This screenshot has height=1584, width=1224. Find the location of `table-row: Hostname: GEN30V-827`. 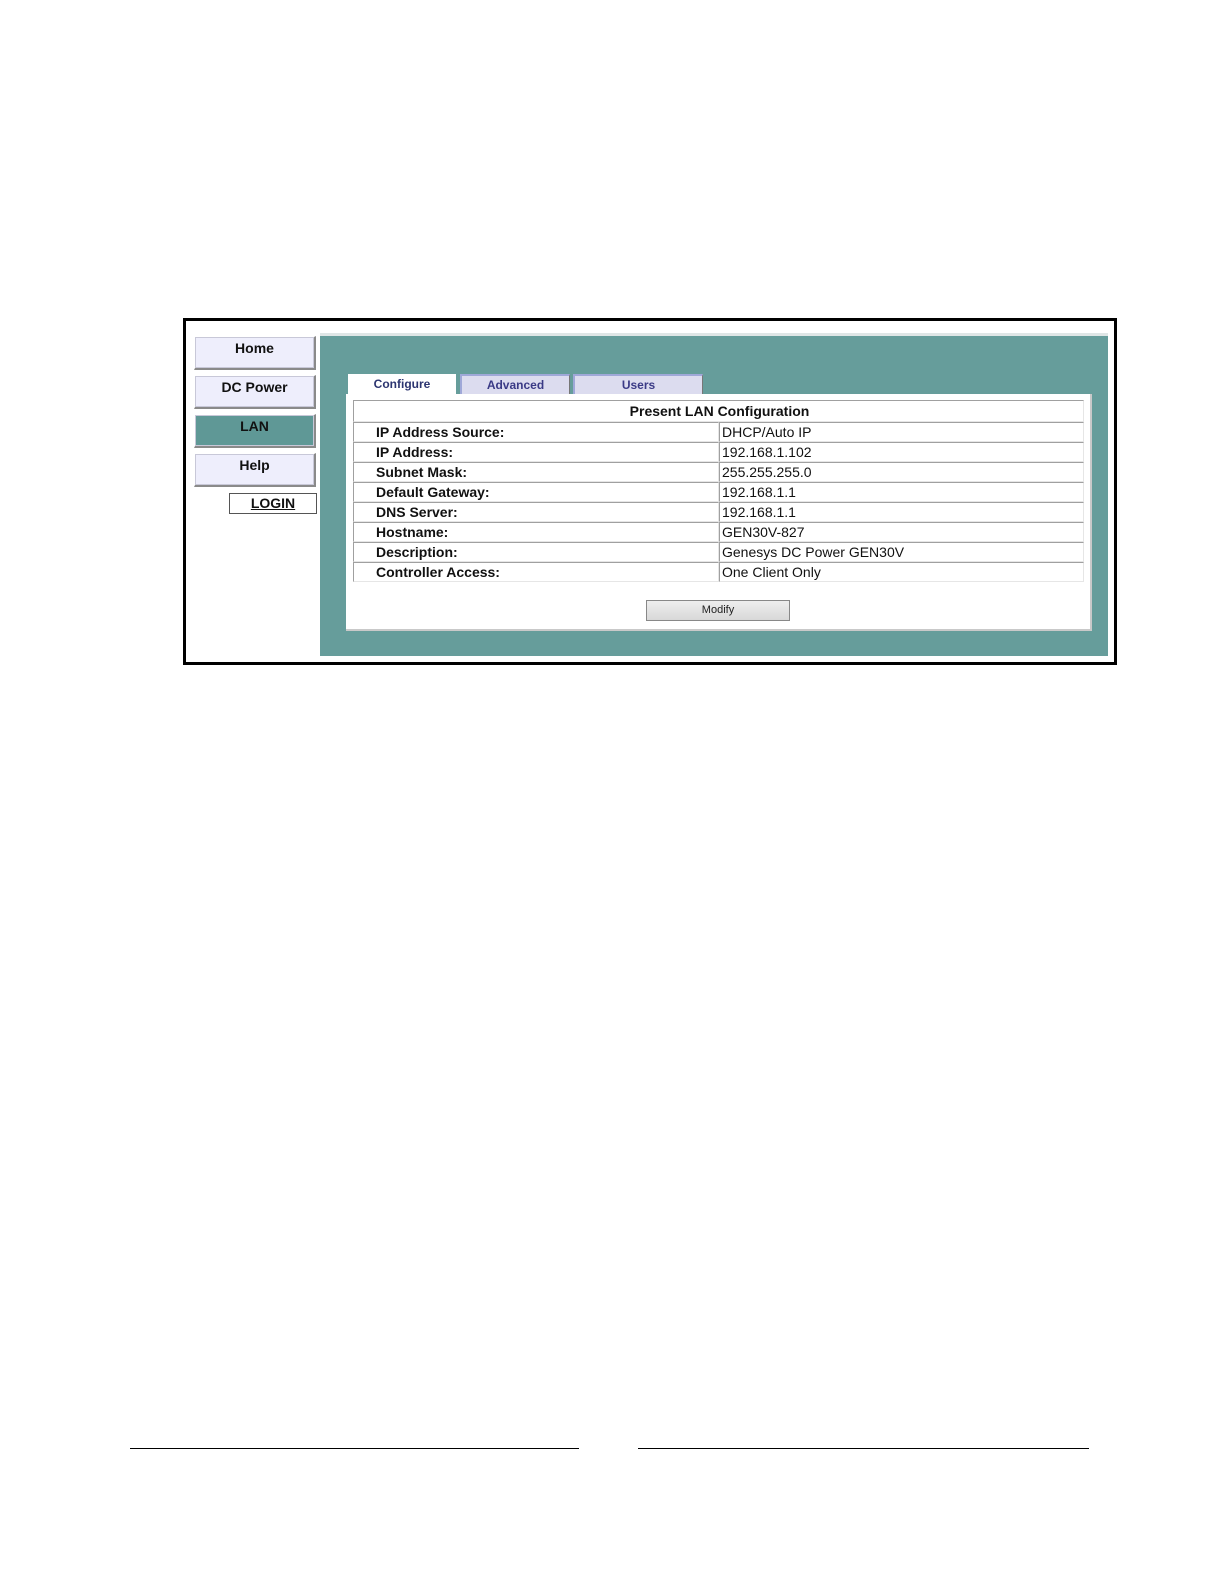

table-row: Hostname: GEN30V-827 is located at coordinates (718, 532).